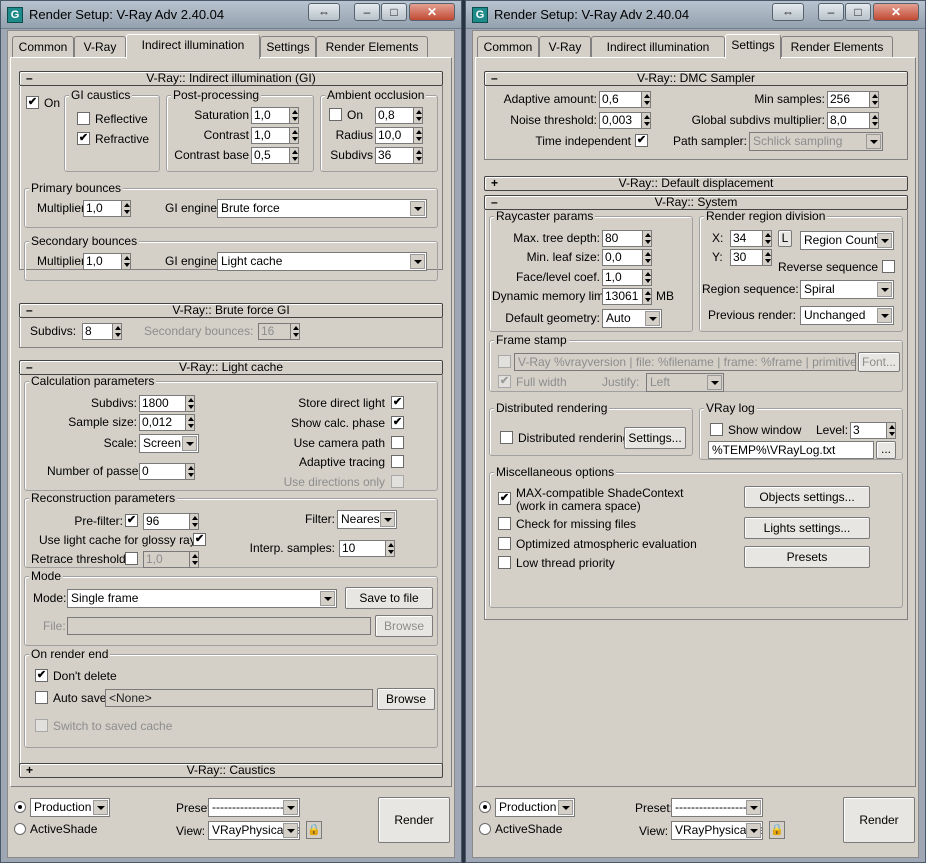 This screenshot has height=863, width=926. Describe the element at coordinates (504, 523) in the screenshot. I see `missing-files-checkbox` at that location.